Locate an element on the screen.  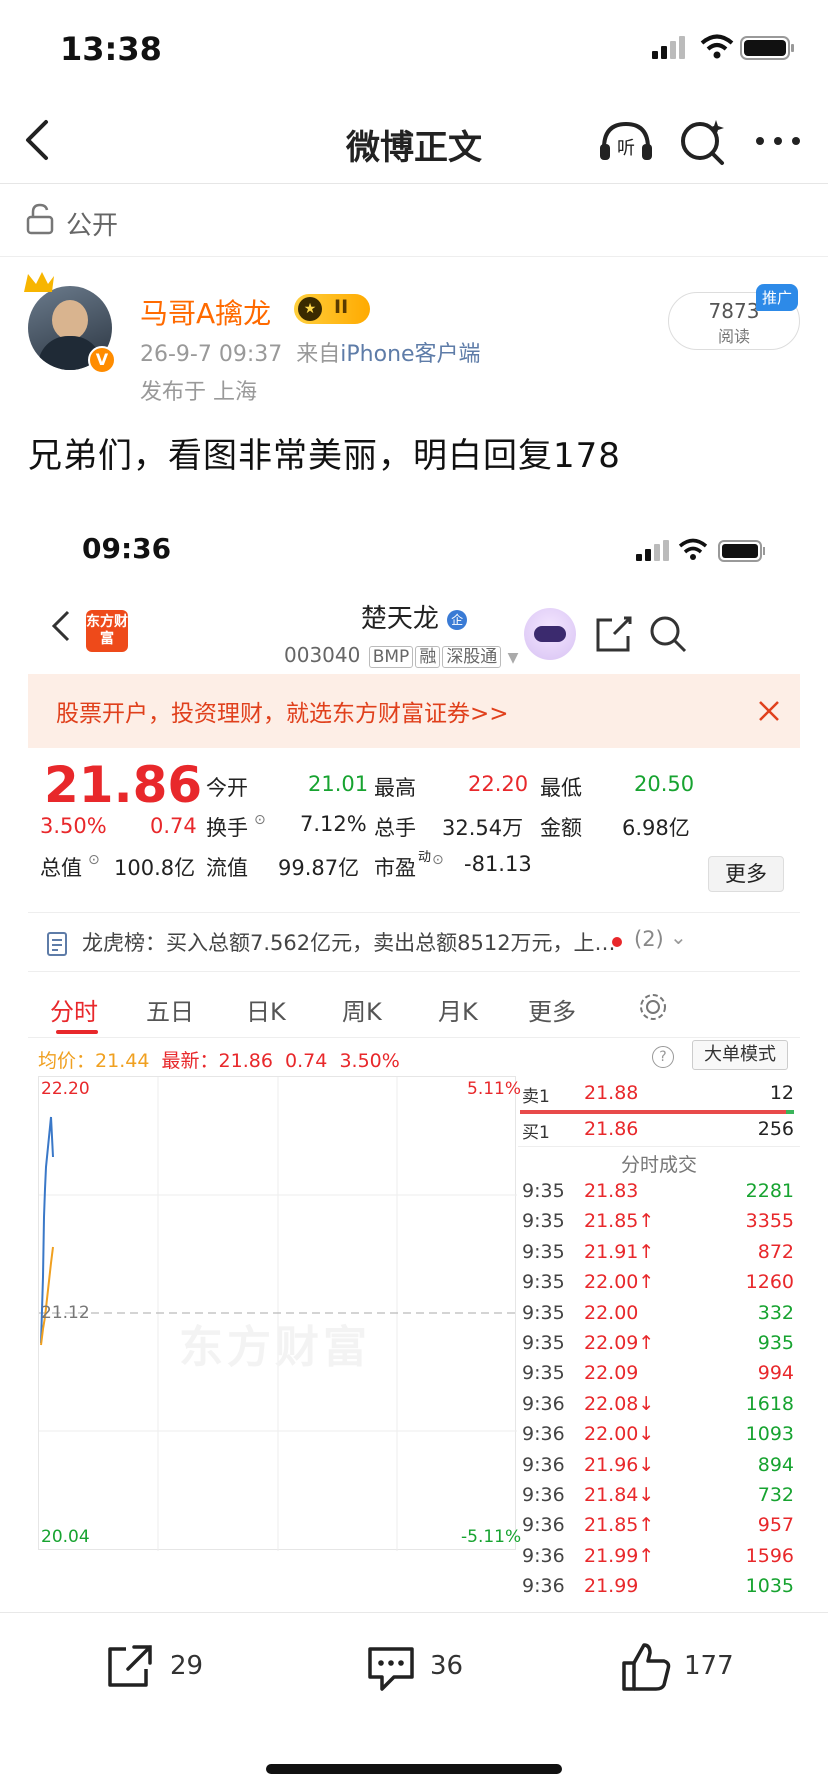
tick-volume: 332 is located at coordinates (775, 1312).